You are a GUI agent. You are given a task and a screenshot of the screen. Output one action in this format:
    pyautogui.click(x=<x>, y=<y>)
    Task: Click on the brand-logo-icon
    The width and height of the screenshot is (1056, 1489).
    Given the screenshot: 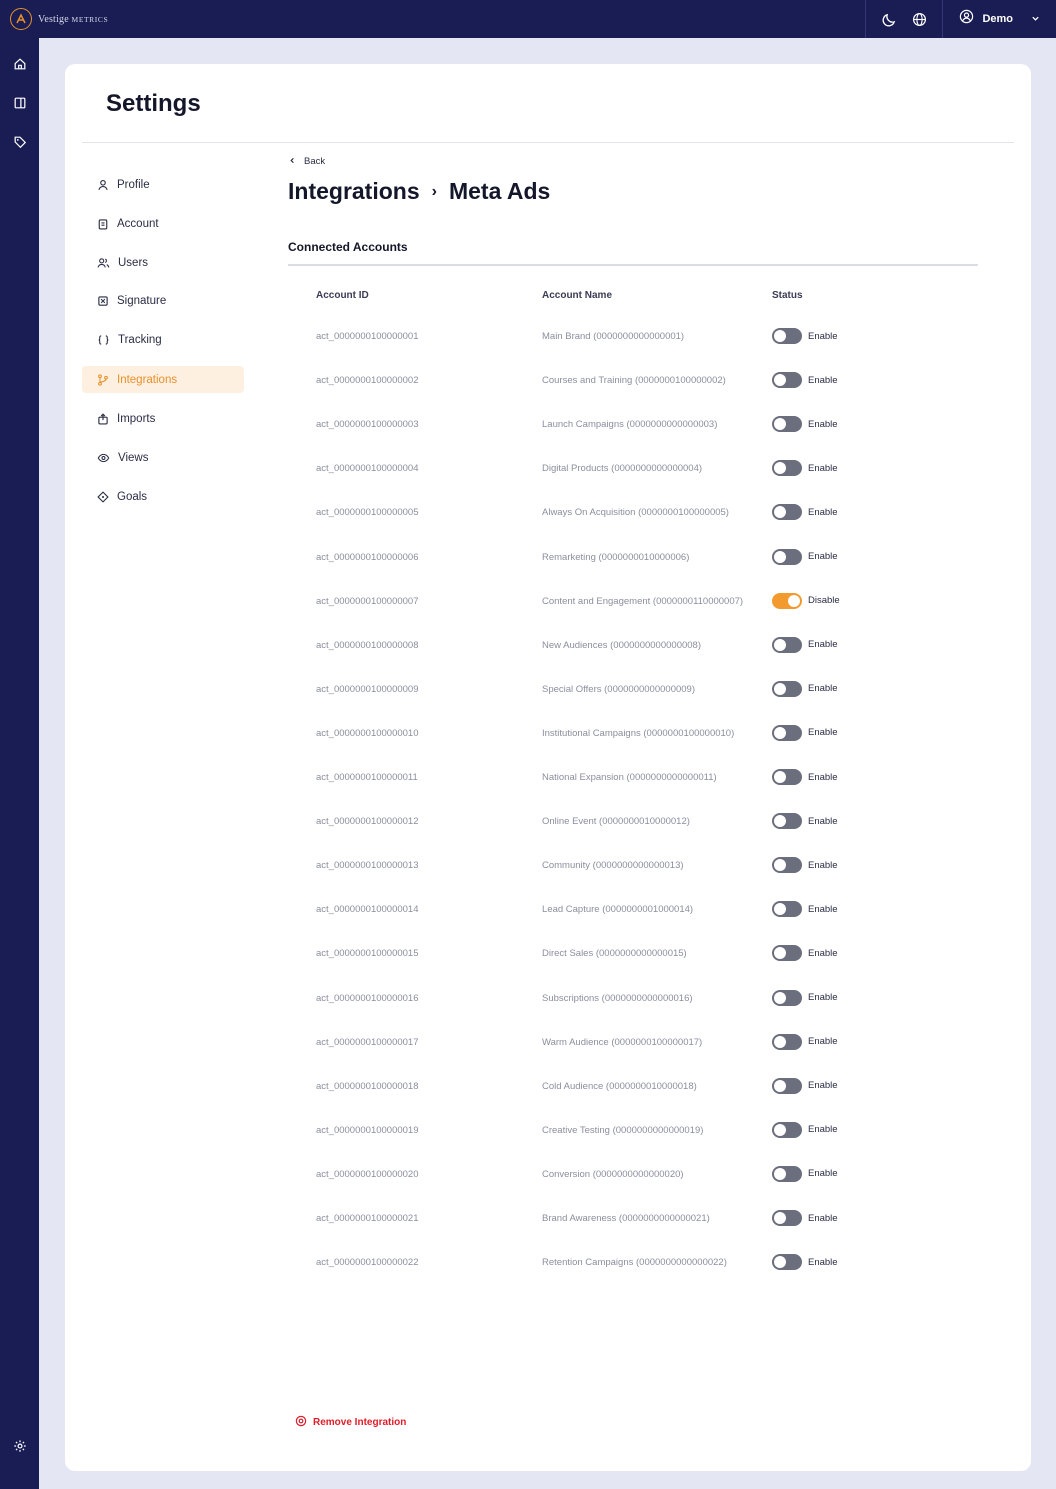 What is the action you would take?
    pyautogui.click(x=21, y=19)
    